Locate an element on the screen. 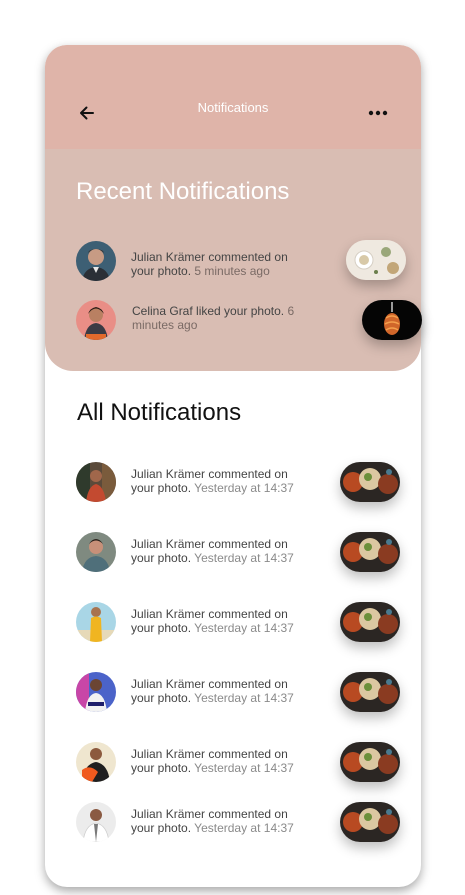 Image resolution: width=465 pixels, height=895 pixels. notification-time: 5 minutes ago is located at coordinates (232, 271).